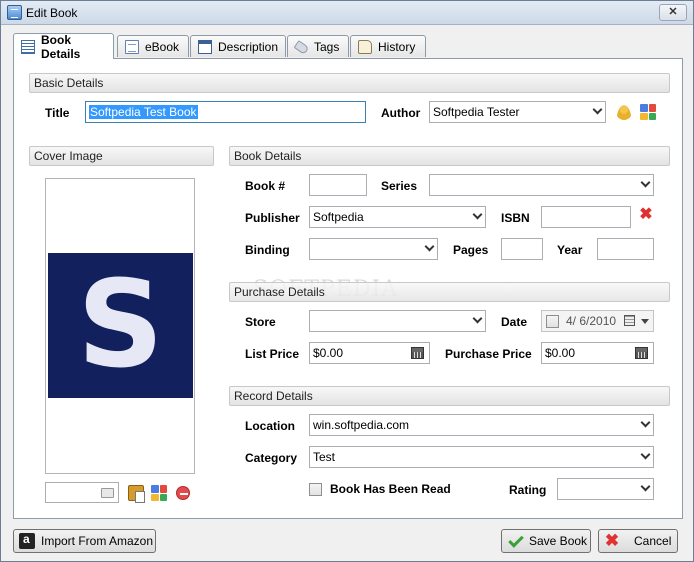  What do you see at coordinates (481, 425) in the screenshot?
I see `location-select: win.softpedia.com` at bounding box center [481, 425].